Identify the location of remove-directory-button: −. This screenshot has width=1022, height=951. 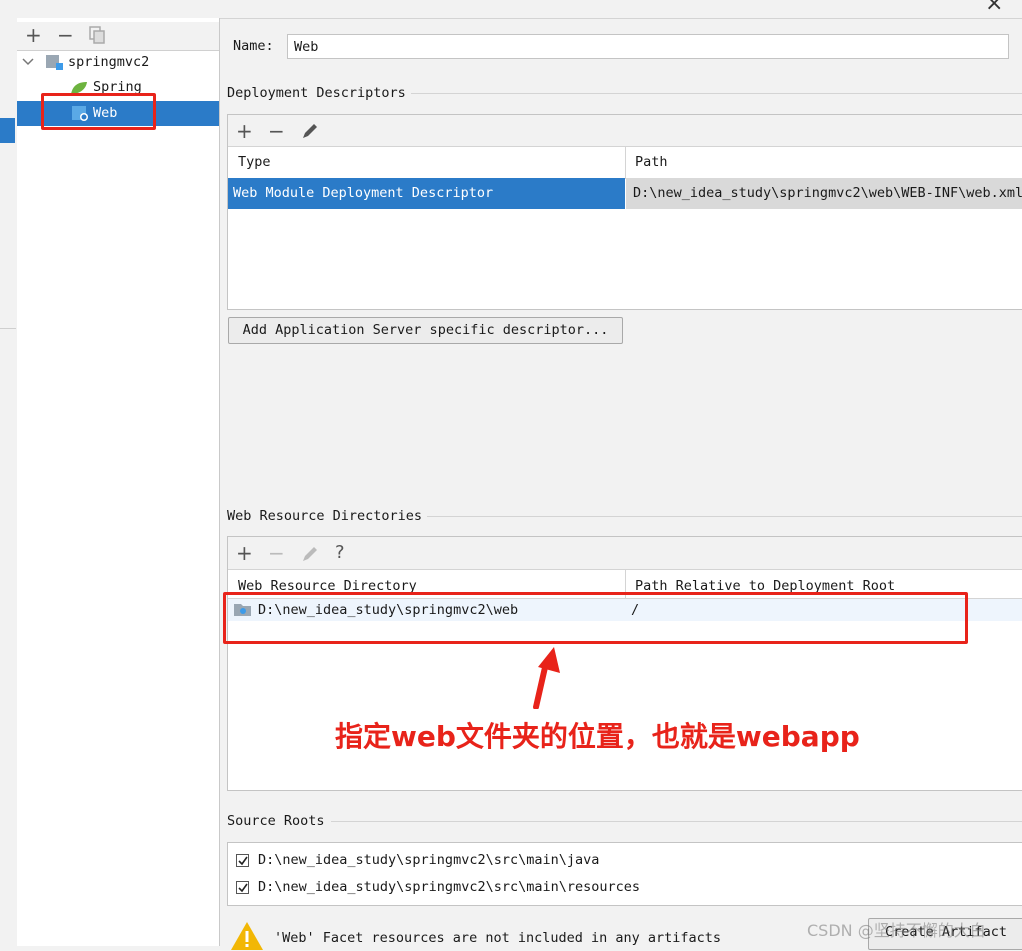
(276, 553).